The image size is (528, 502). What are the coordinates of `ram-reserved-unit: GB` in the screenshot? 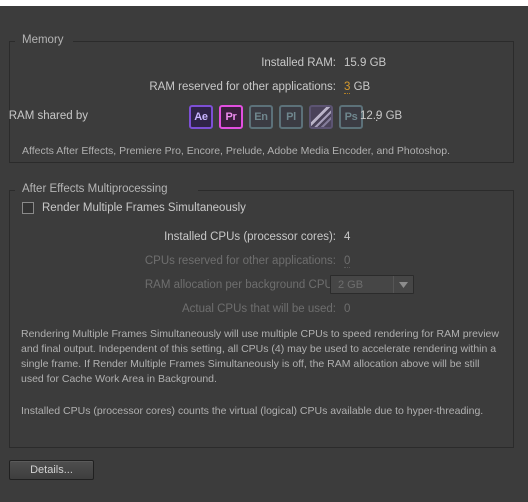 It's located at (360, 87).